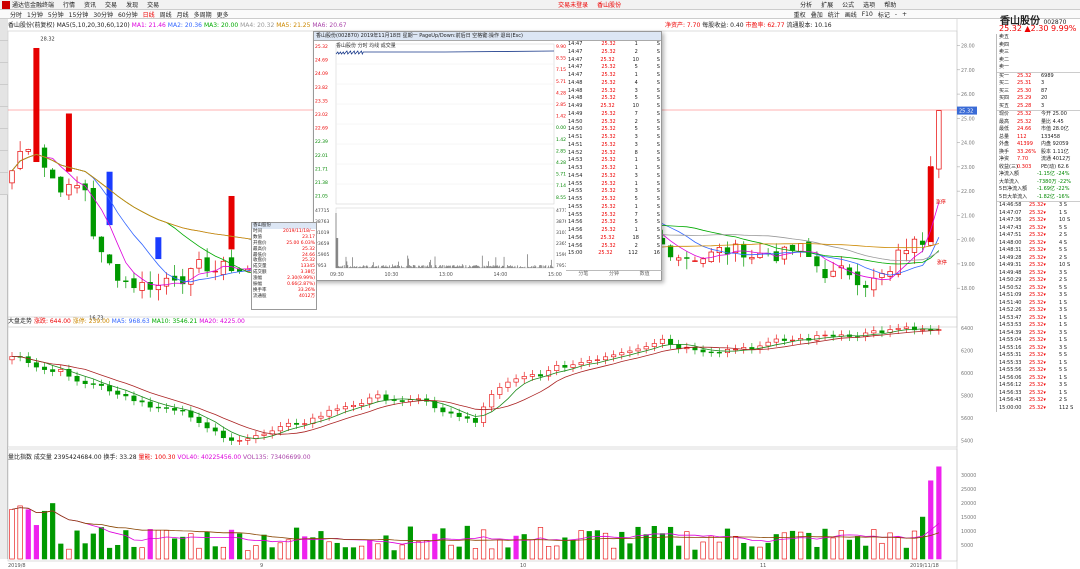 The image size is (1080, 569). What do you see at coordinates (261, 566) in the screenshot?
I see `date-axis-label: 9` at bounding box center [261, 566].